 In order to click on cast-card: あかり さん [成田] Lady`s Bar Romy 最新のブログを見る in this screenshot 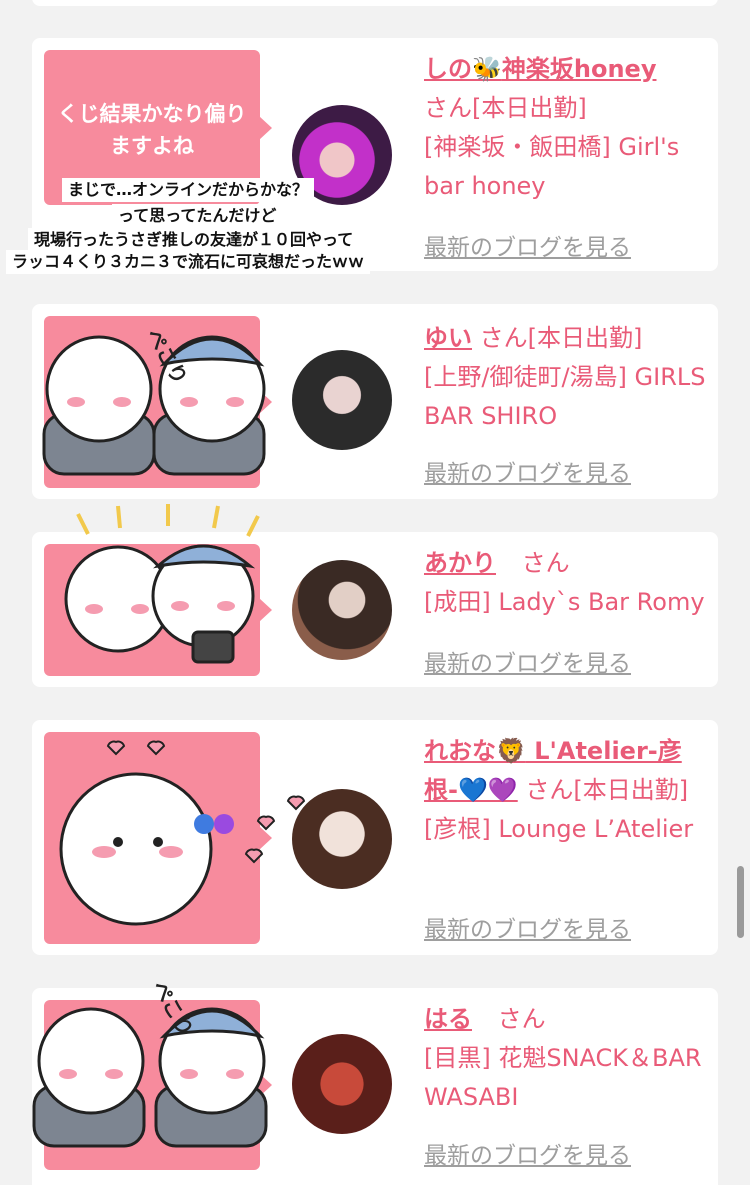, I will do `click(375, 595)`.